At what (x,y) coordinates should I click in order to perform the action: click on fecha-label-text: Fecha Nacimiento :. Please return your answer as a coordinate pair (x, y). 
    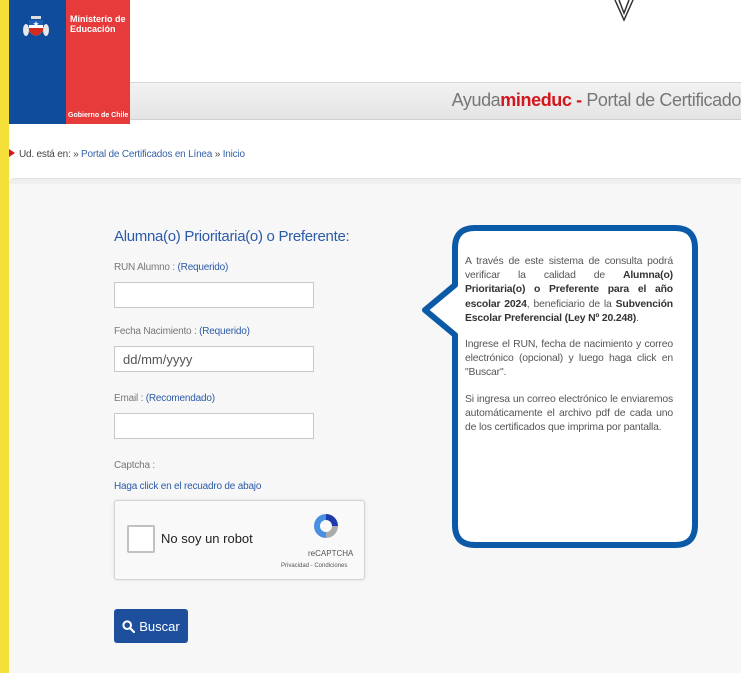
    Looking at the image, I should click on (157, 331).